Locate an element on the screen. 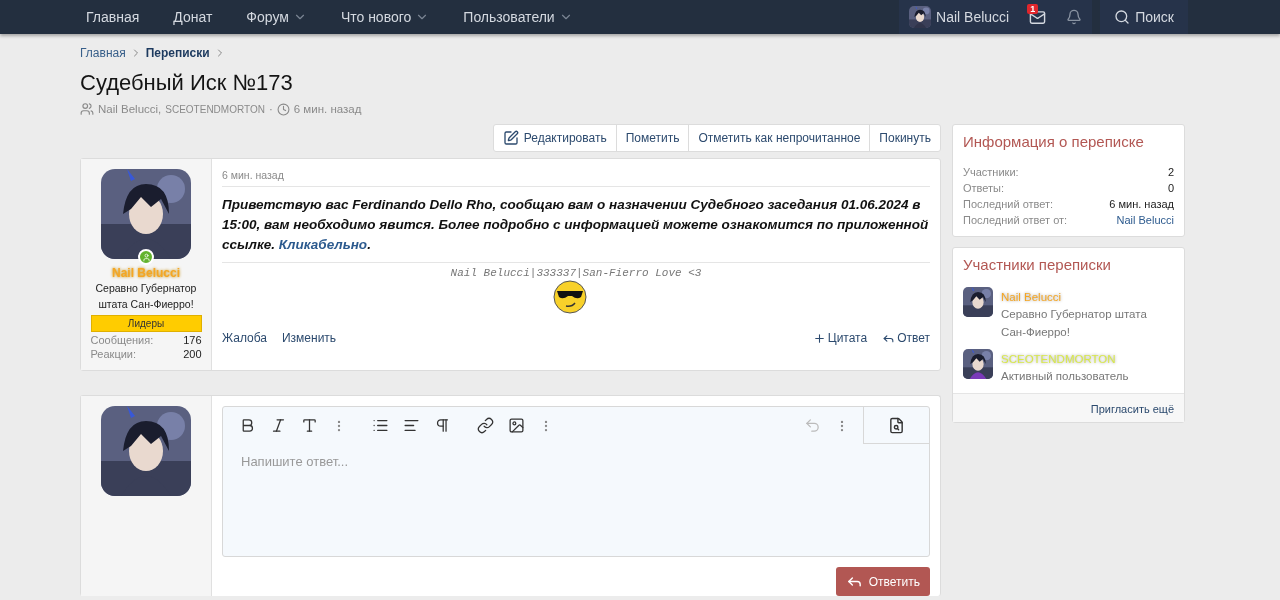 This screenshot has height=600, width=1280. user-banner: Лидеры is located at coordinates (146, 323).